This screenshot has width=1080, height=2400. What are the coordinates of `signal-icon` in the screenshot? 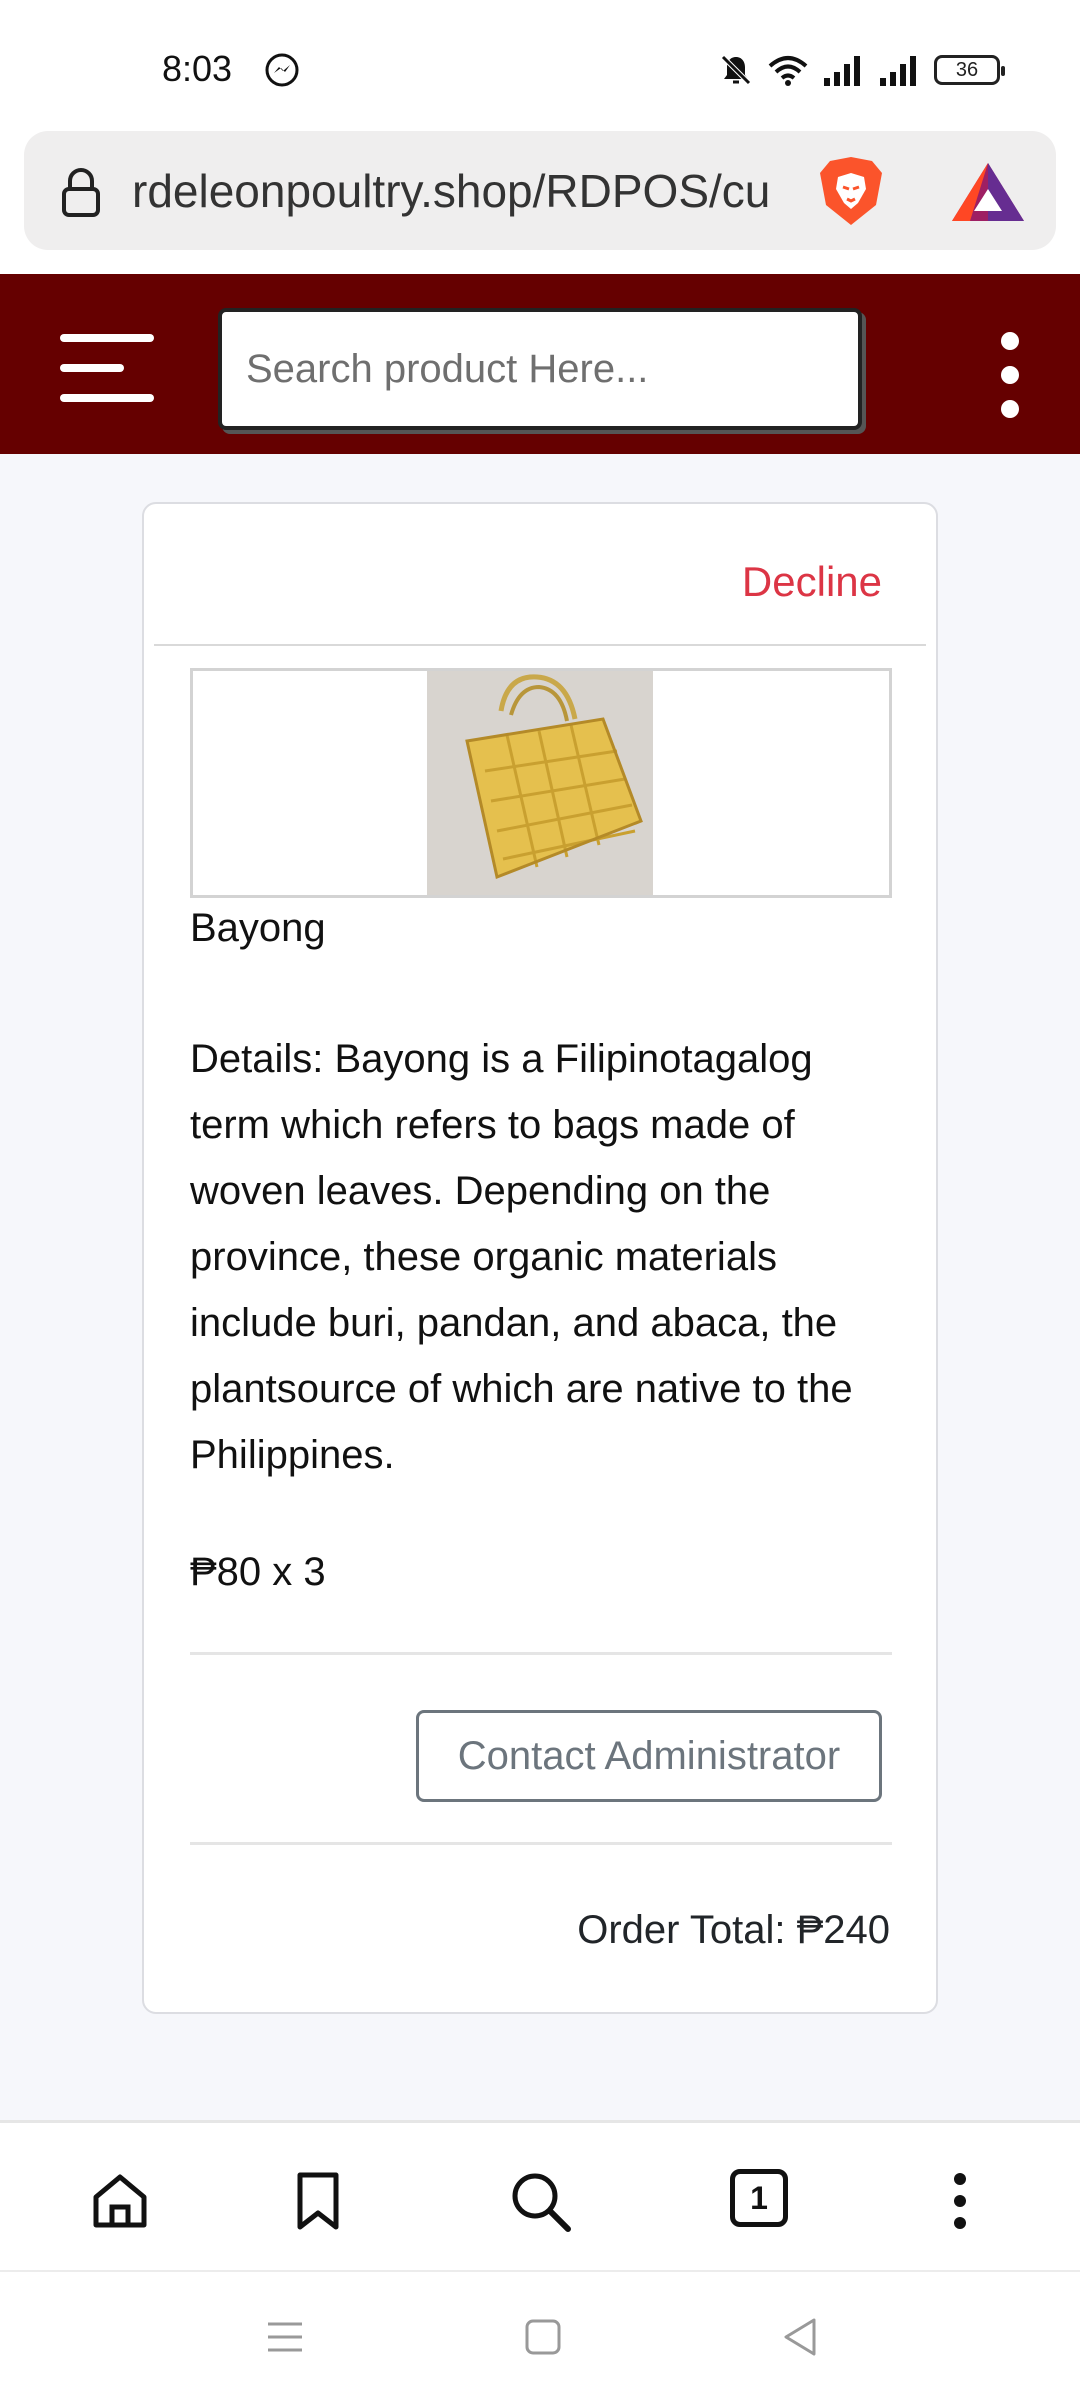 It's located at (842, 71).